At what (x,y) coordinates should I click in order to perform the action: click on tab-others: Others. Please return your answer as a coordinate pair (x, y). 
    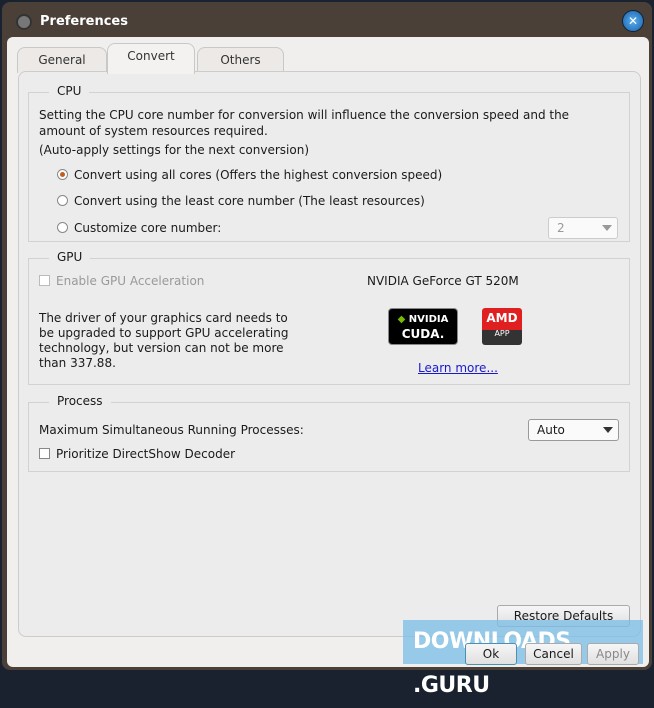
    Looking at the image, I should click on (240, 60).